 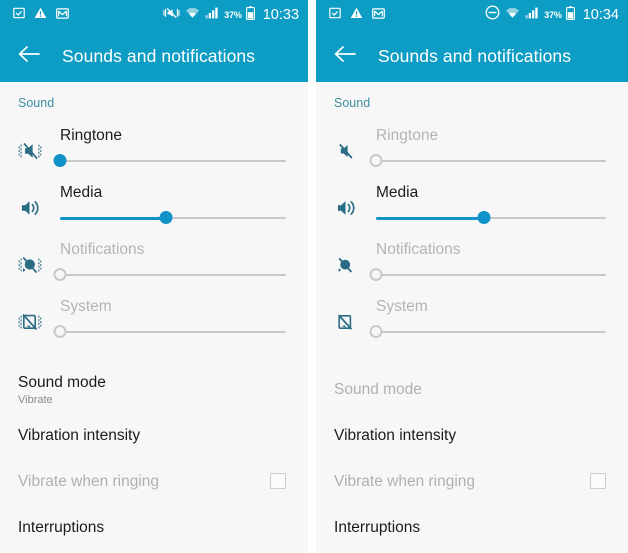 I want to click on status-system-icons: 37% 10:34, so click(x=552, y=15).